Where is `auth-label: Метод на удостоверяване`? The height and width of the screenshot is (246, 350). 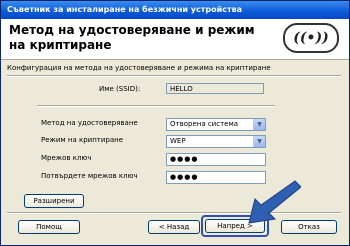 auth-label: Метод на удостоверяване is located at coordinates (89, 123).